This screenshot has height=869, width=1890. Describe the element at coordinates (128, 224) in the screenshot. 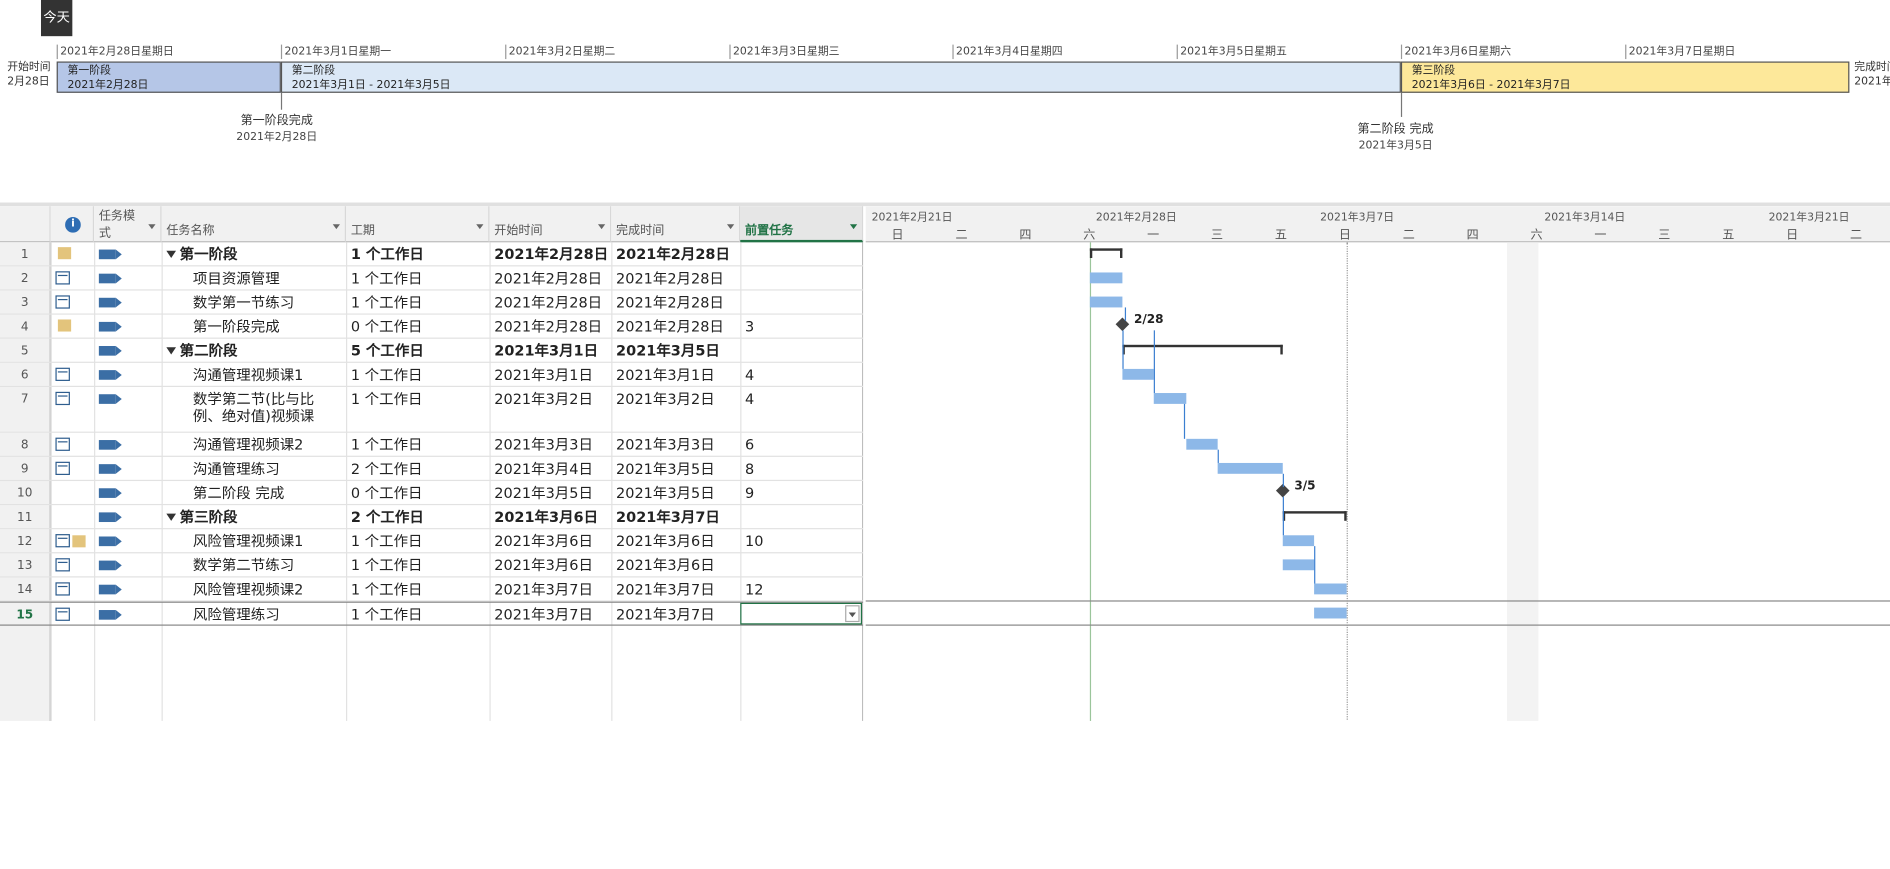

I see `header-mode: 任务模式` at that location.